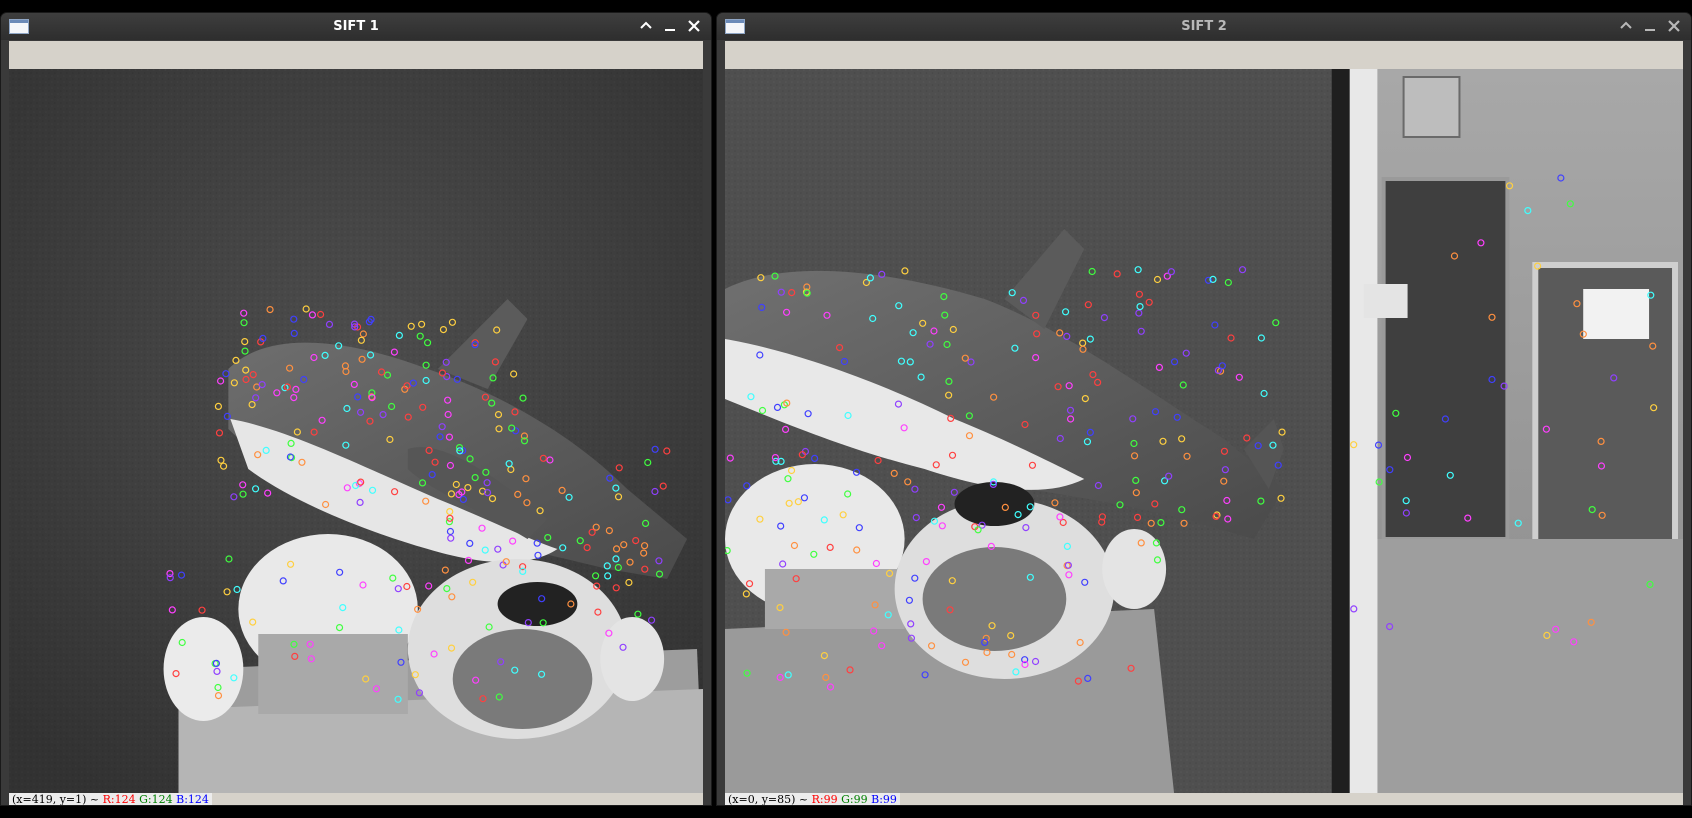 This screenshot has height=818, width=1692. What do you see at coordinates (1204, 799) in the screenshot?
I see `status-bar: (x=0, y=85) ~ R:99 G:99 B:99` at bounding box center [1204, 799].